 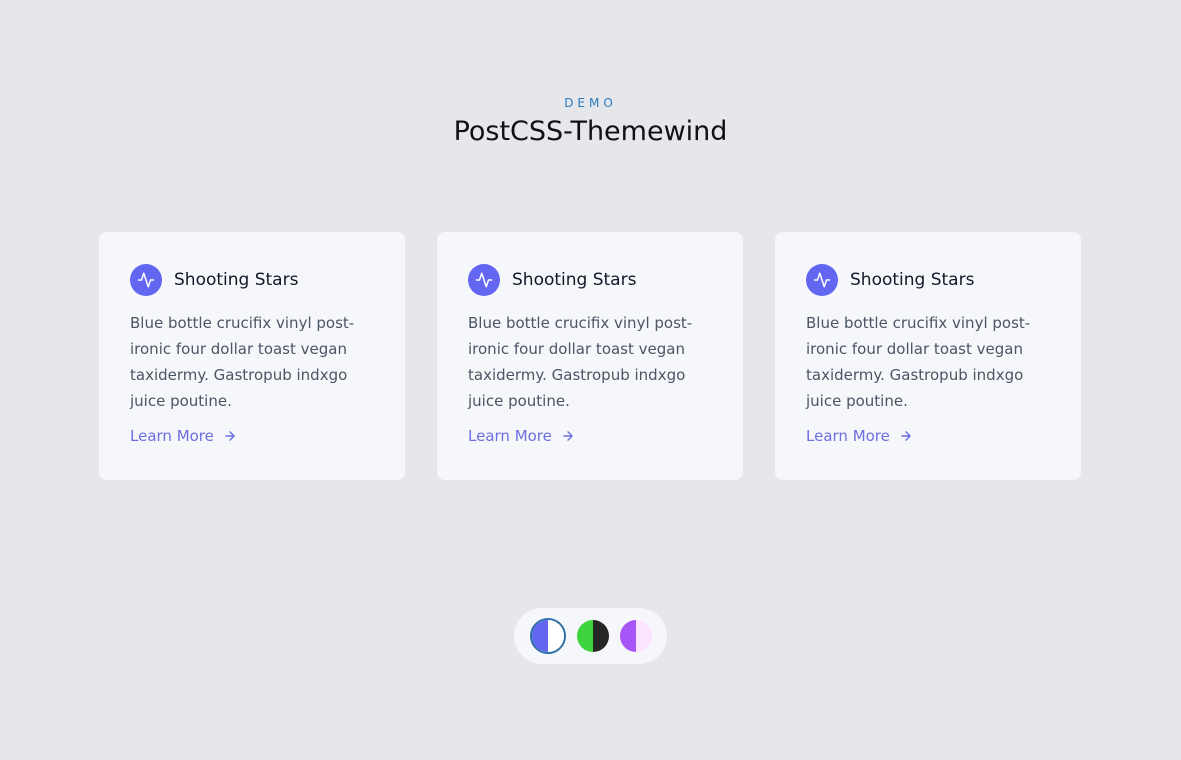 I want to click on theme-switcher, so click(x=590, y=636).